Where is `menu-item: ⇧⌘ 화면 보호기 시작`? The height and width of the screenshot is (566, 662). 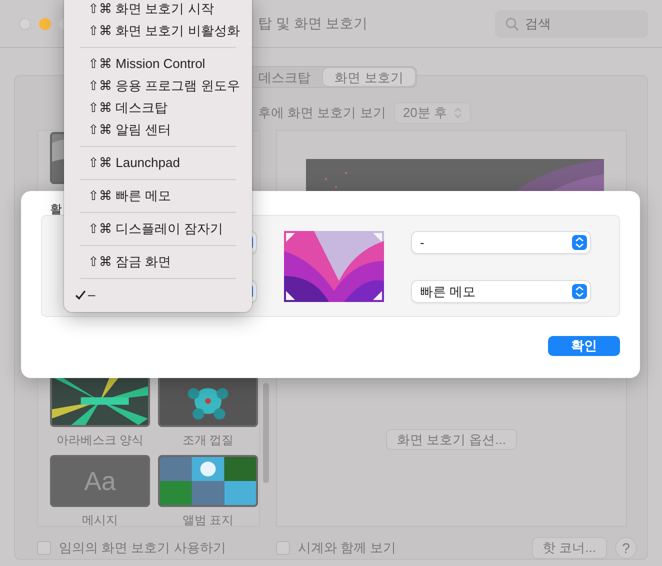
menu-item: ⇧⌘ 화면 보호기 시작 is located at coordinates (158, 10).